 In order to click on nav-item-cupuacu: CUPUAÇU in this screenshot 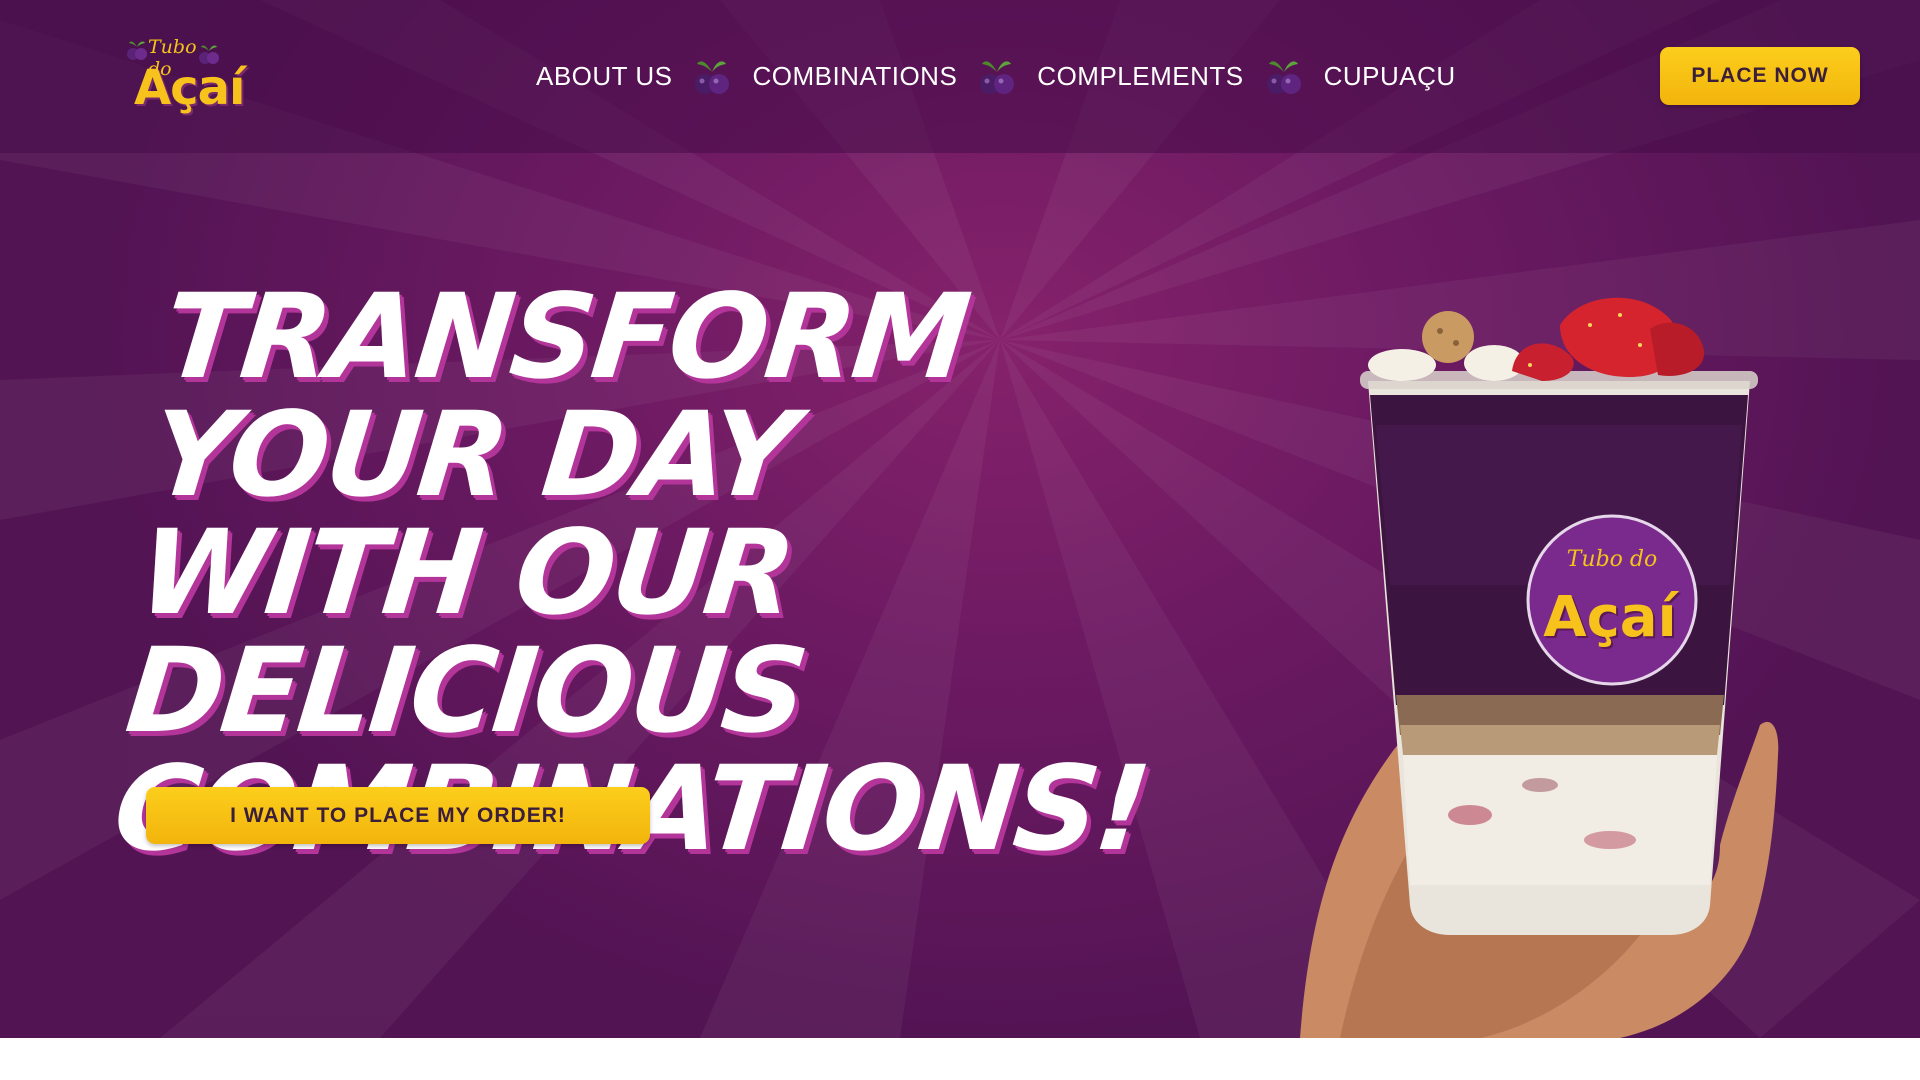, I will do `click(1390, 76)`.